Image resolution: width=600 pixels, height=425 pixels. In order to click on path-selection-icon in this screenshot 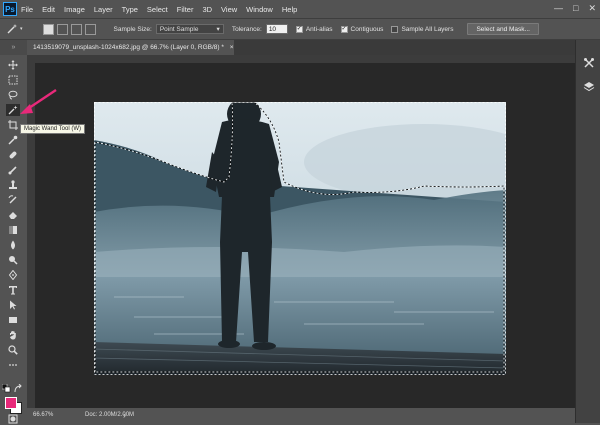, I will do `click(13, 305)`.